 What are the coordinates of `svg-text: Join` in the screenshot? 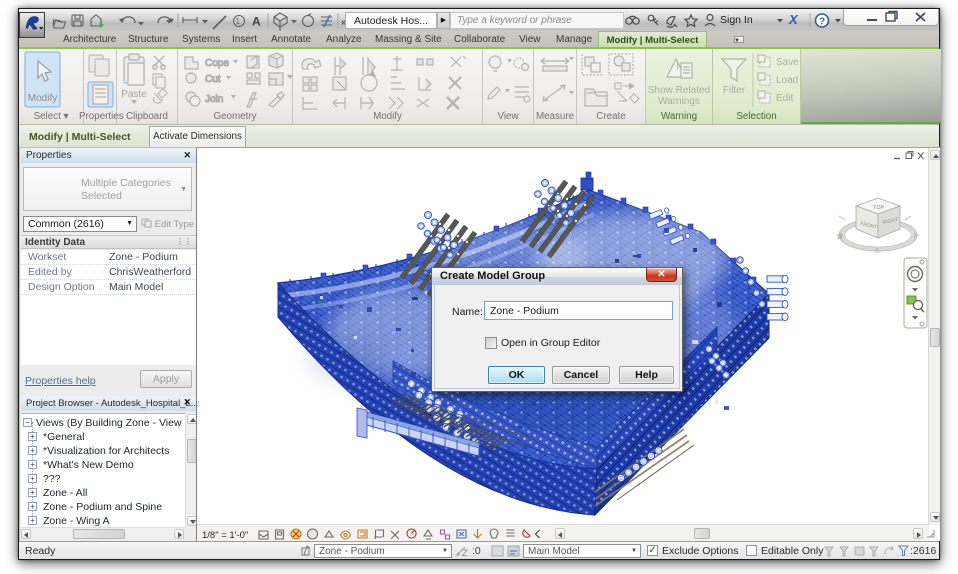 It's located at (214, 99).